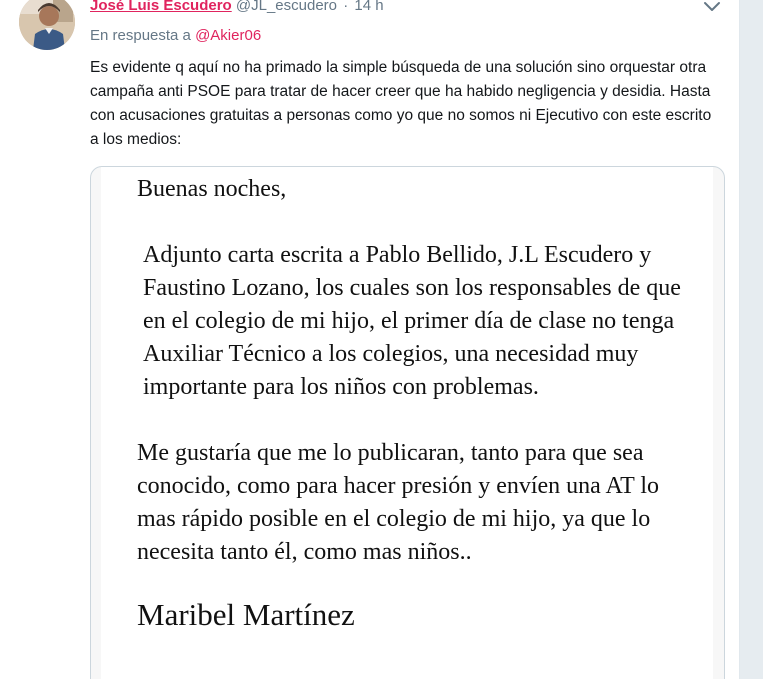 This screenshot has width=763, height=679. I want to click on letter-signature: Maribel Martínez, so click(246, 614).